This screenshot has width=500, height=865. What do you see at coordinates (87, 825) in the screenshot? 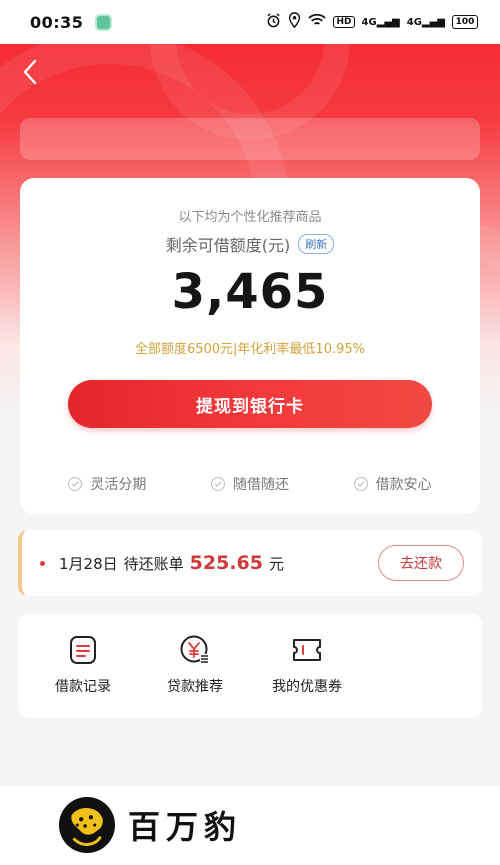
I see `leopard-logo-icon` at bounding box center [87, 825].